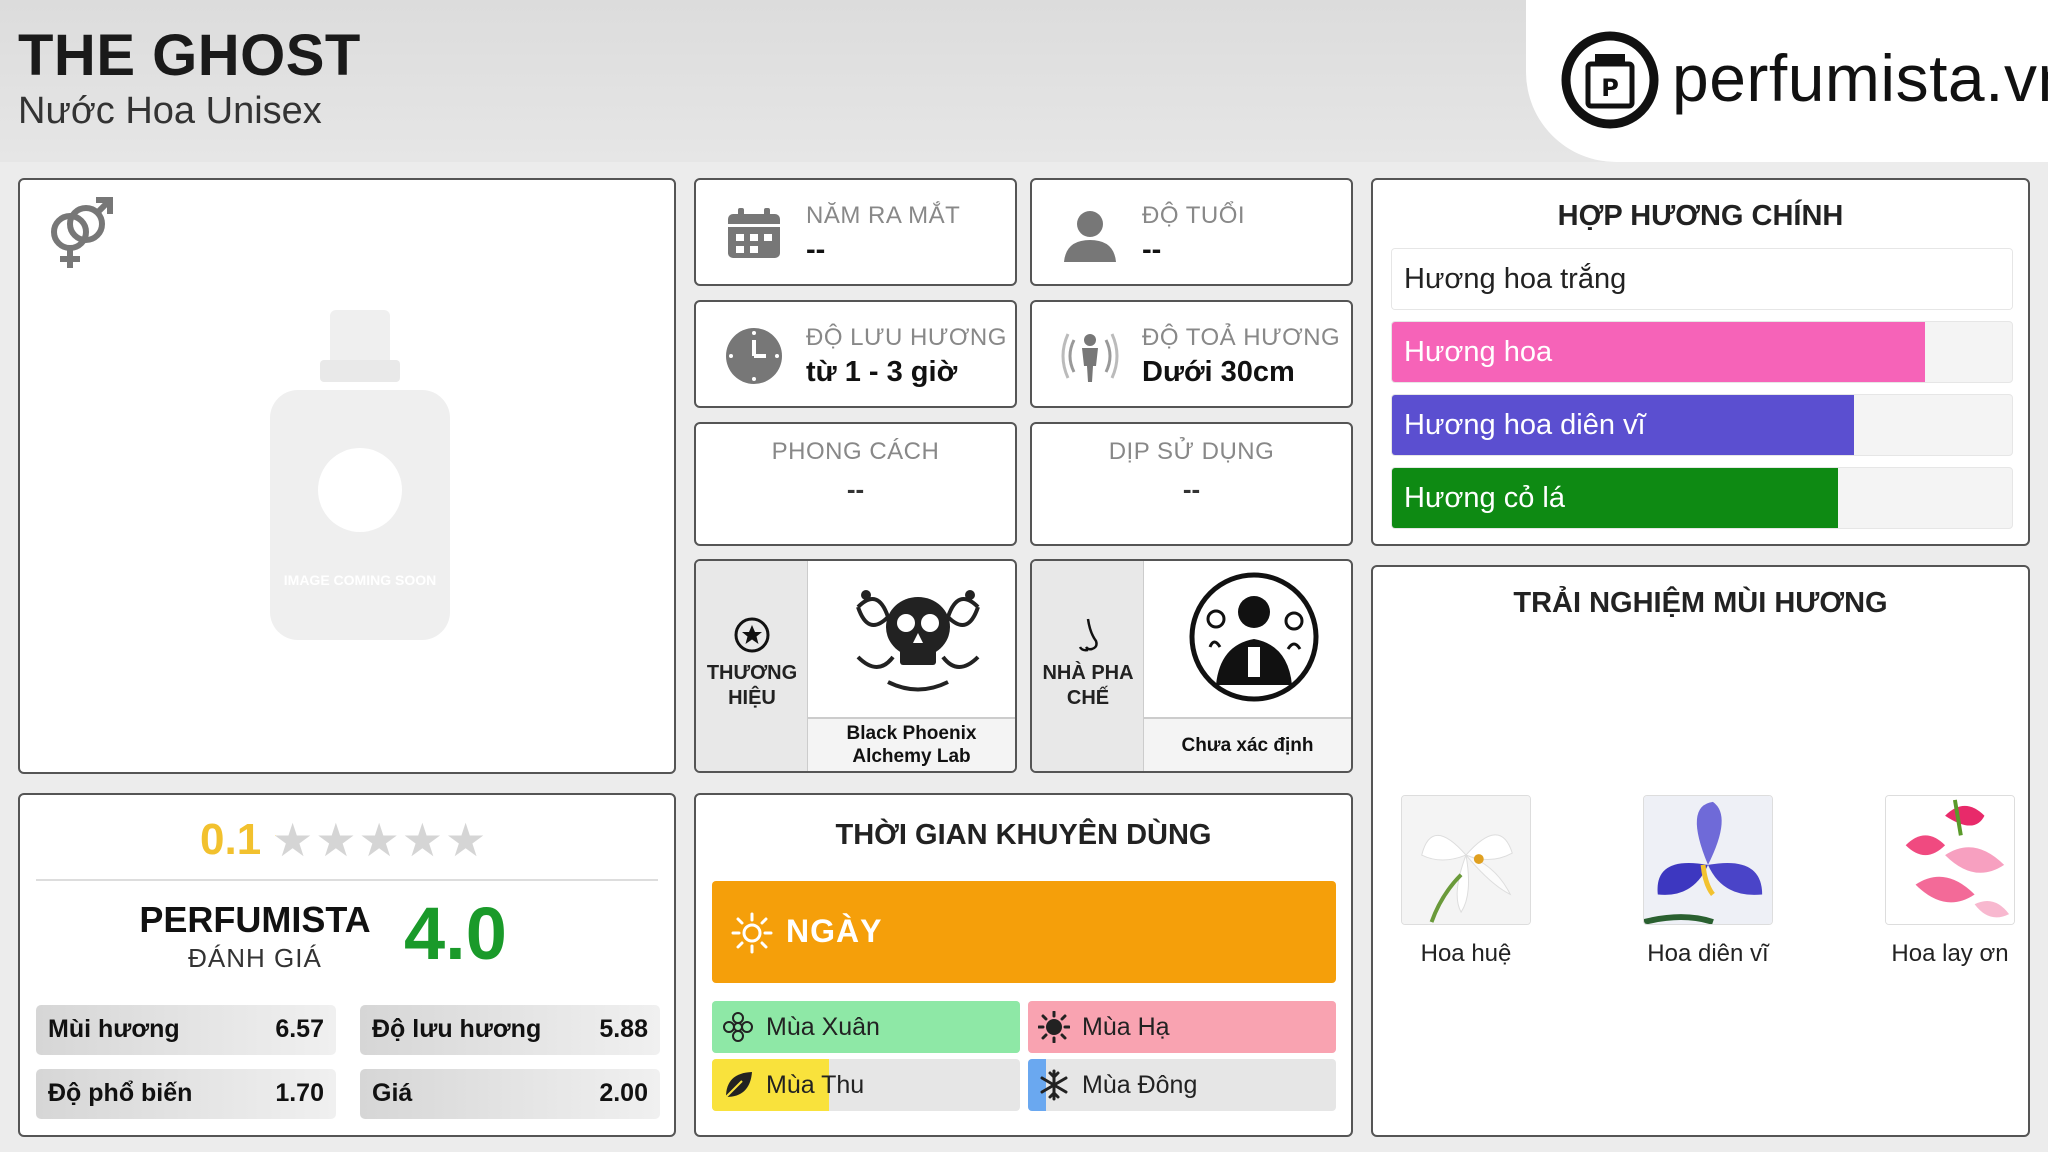  What do you see at coordinates (360, 580) in the screenshot?
I see `svg-text: IMAGE COMING SOON` at bounding box center [360, 580].